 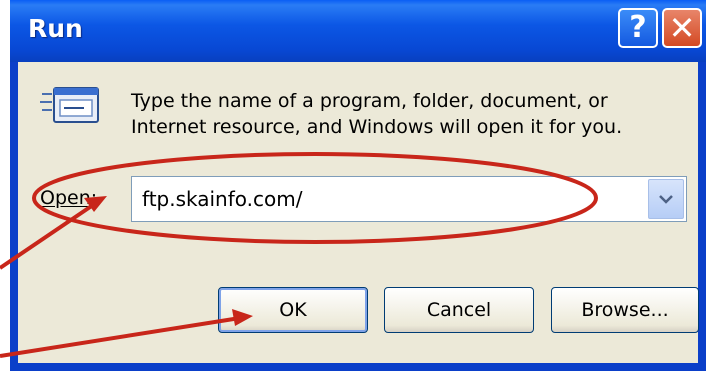 I want to click on help-icon: ?, so click(x=638, y=27).